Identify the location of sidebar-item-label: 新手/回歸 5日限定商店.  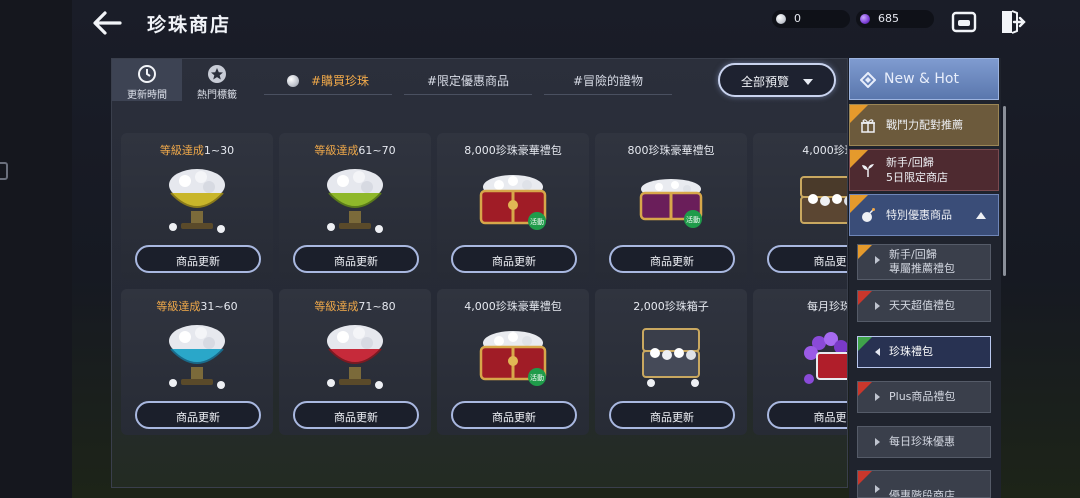
(917, 170).